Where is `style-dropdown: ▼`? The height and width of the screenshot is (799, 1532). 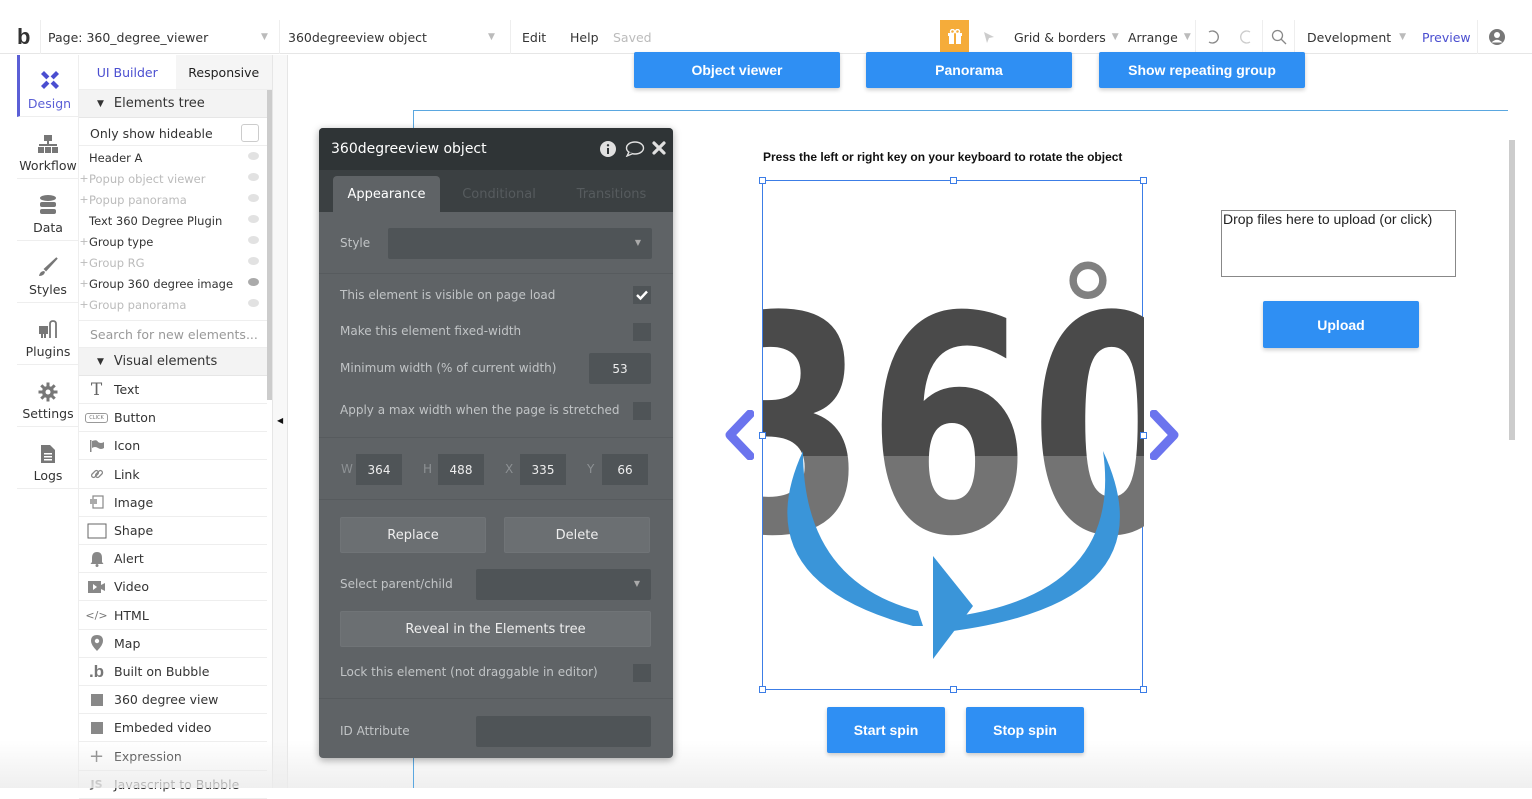 style-dropdown: ▼ is located at coordinates (520, 243).